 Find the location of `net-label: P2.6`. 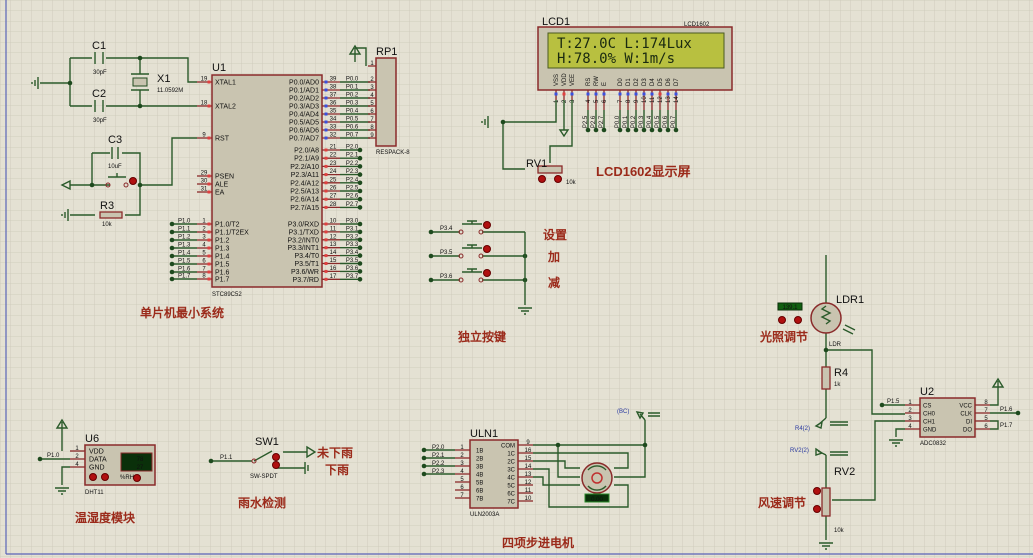

net-label: P2.6 is located at coordinates (594, 121).